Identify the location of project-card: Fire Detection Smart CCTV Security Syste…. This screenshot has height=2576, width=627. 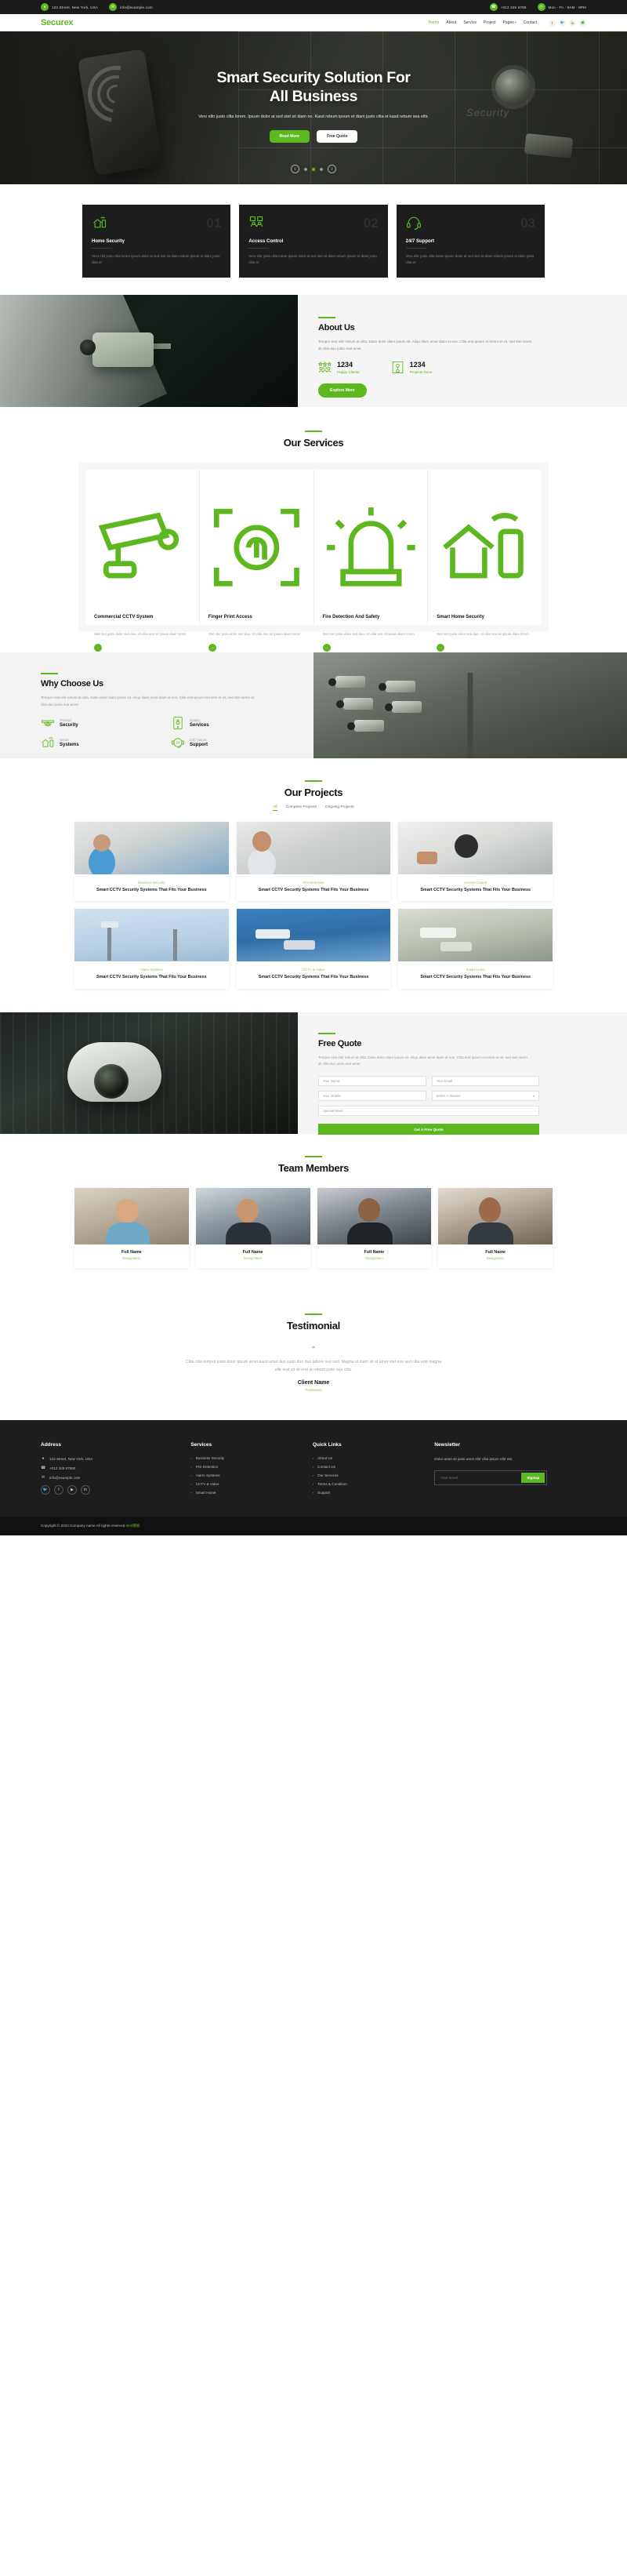
(313, 862).